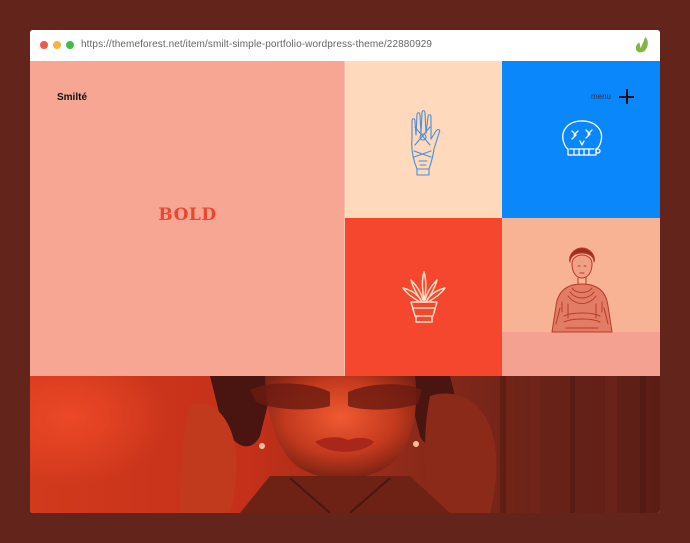 This screenshot has height=543, width=690. Describe the element at coordinates (612, 96) in the screenshot. I see `menu-toggle: menu` at that location.